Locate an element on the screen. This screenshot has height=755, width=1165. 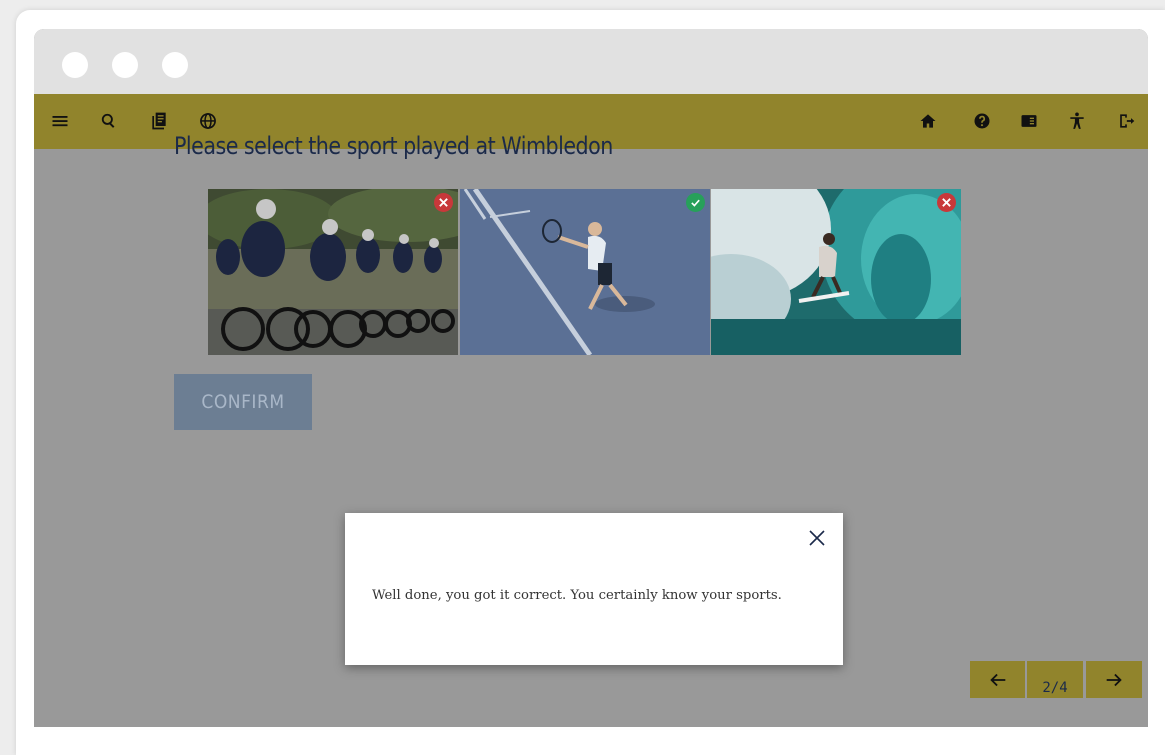
check-icon is located at coordinates (695, 203).